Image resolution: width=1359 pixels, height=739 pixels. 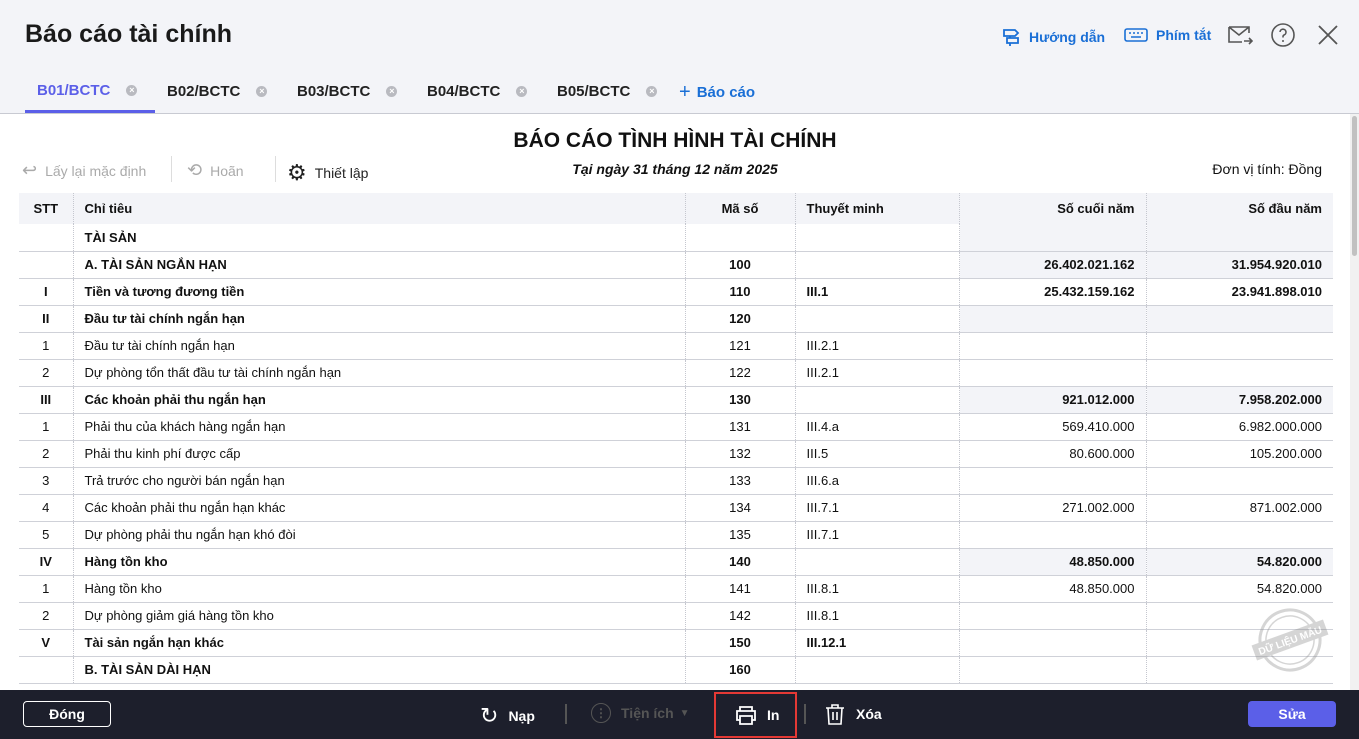 I want to click on shortcuts-label: Phím tắt, so click(x=1184, y=35).